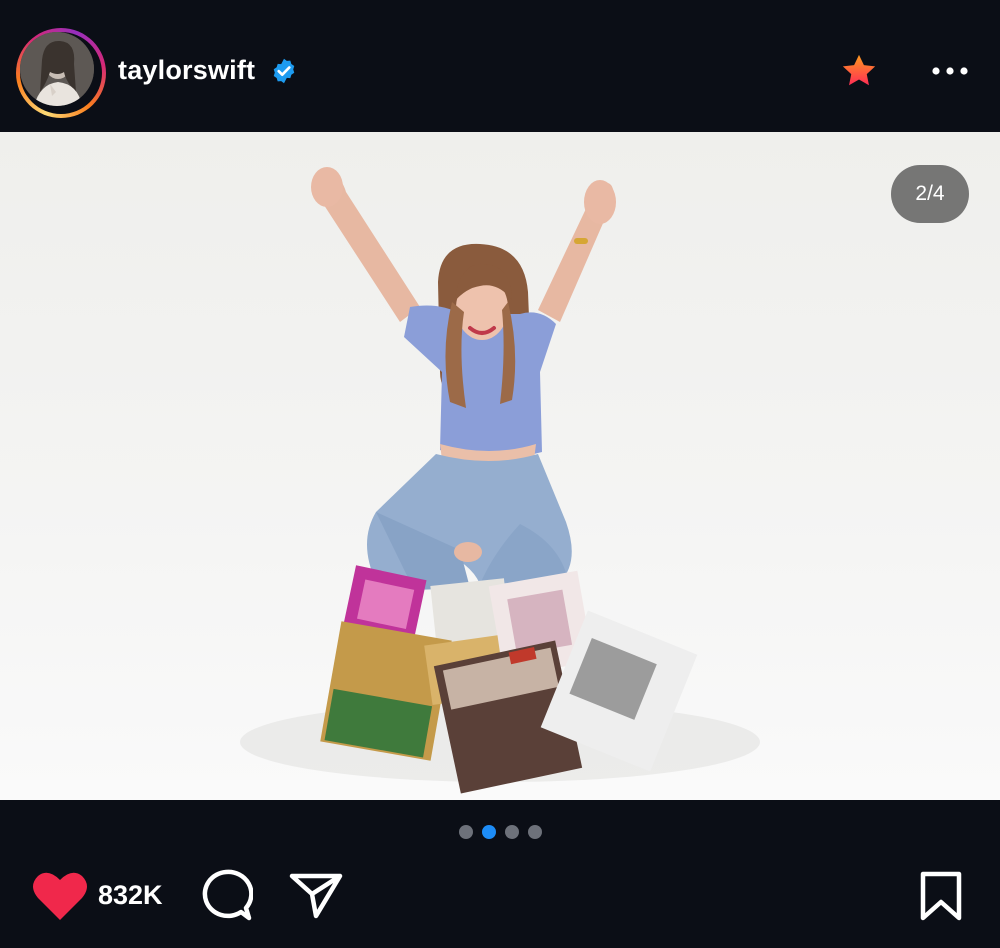 The image size is (1000, 948). Describe the element at coordinates (186, 70) in the screenshot. I see `username: taylorswift` at that location.